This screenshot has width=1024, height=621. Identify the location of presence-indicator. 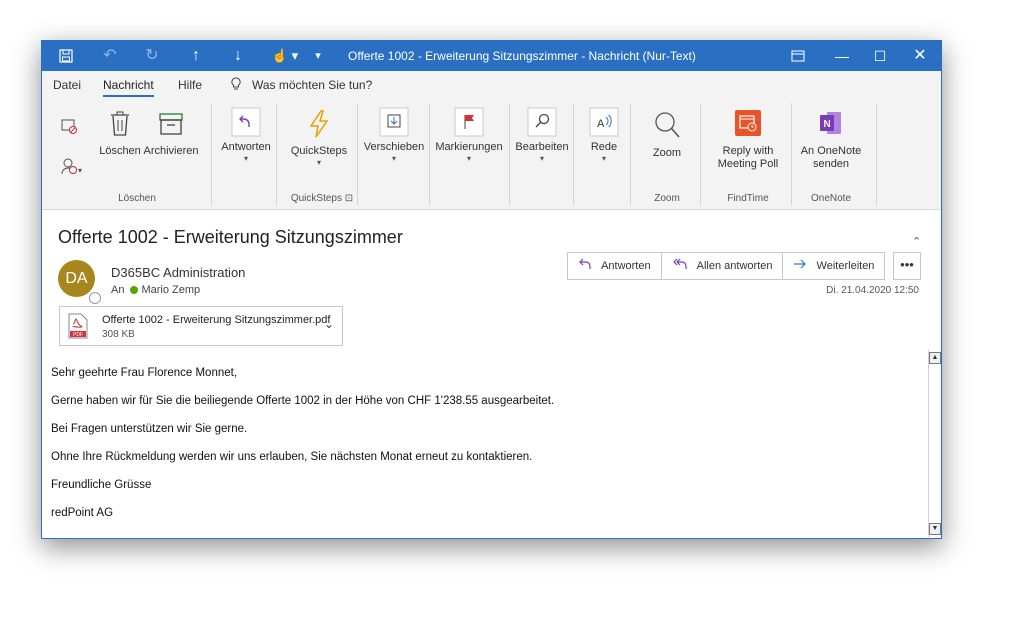
(95, 298).